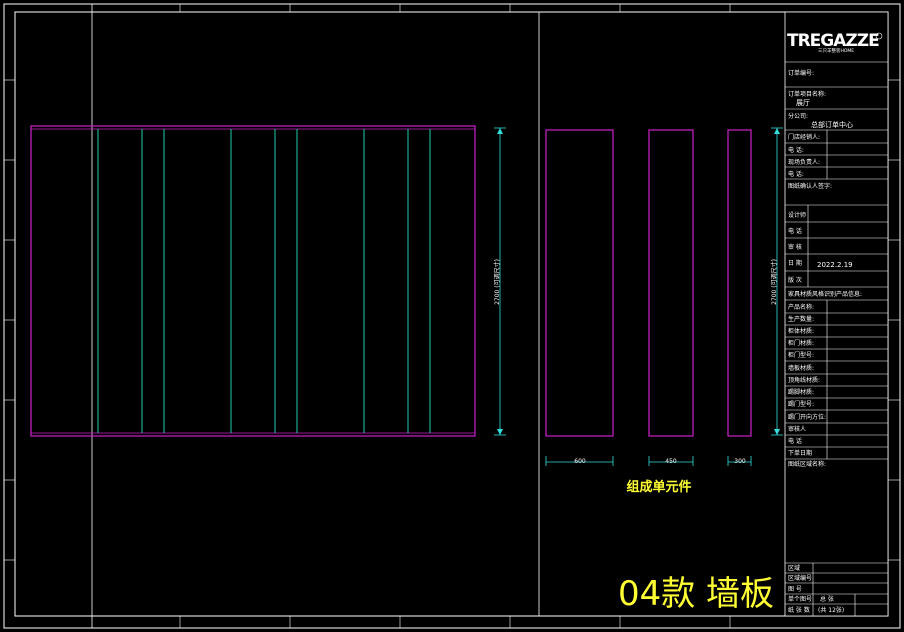 The height and width of the screenshot is (632, 904). I want to click on row-label: 产品名称:, so click(801, 307).